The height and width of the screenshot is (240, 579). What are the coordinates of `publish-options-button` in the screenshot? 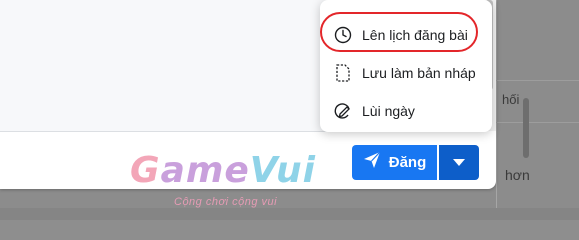 It's located at (459, 162).